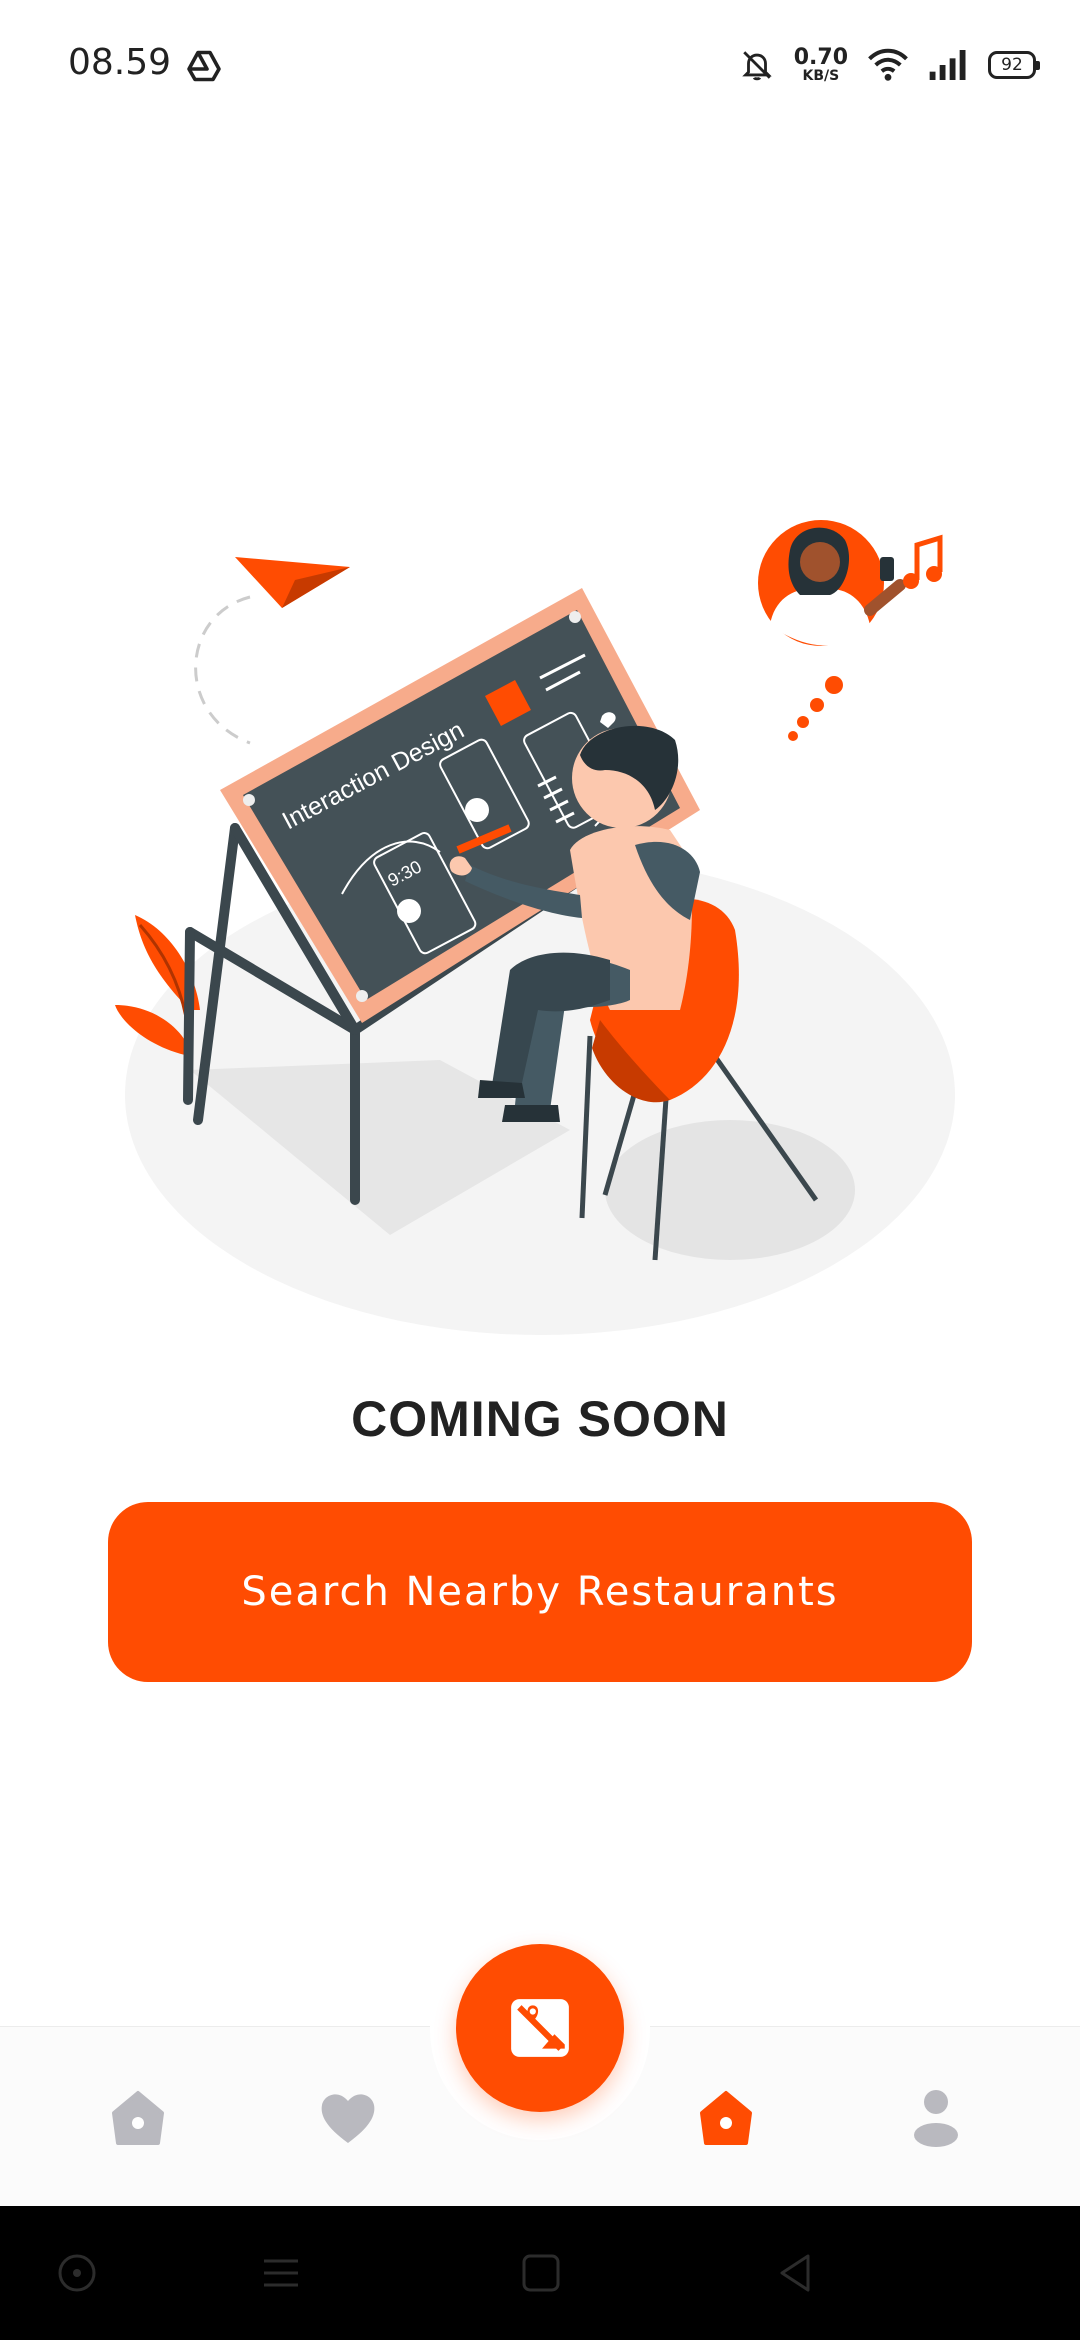  I want to click on search-nearby-restaurants-button: Search Nearby Restaurants, so click(540, 1592).